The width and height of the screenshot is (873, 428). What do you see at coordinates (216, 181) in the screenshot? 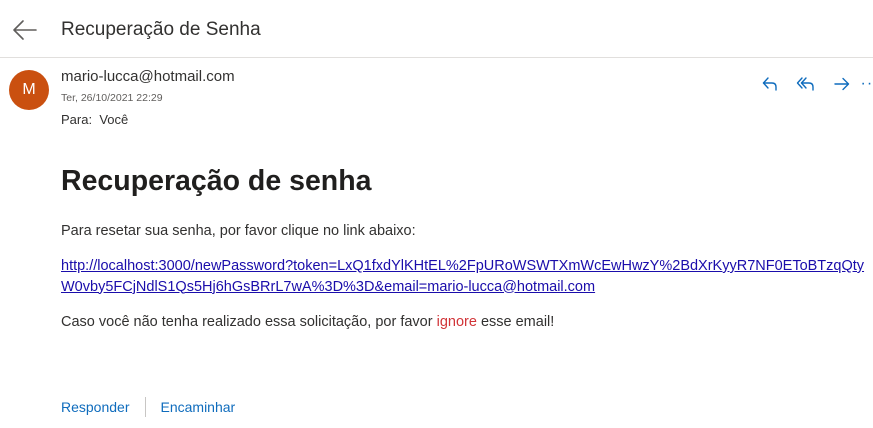
I see `body-heading: Recuperação de senha` at bounding box center [216, 181].